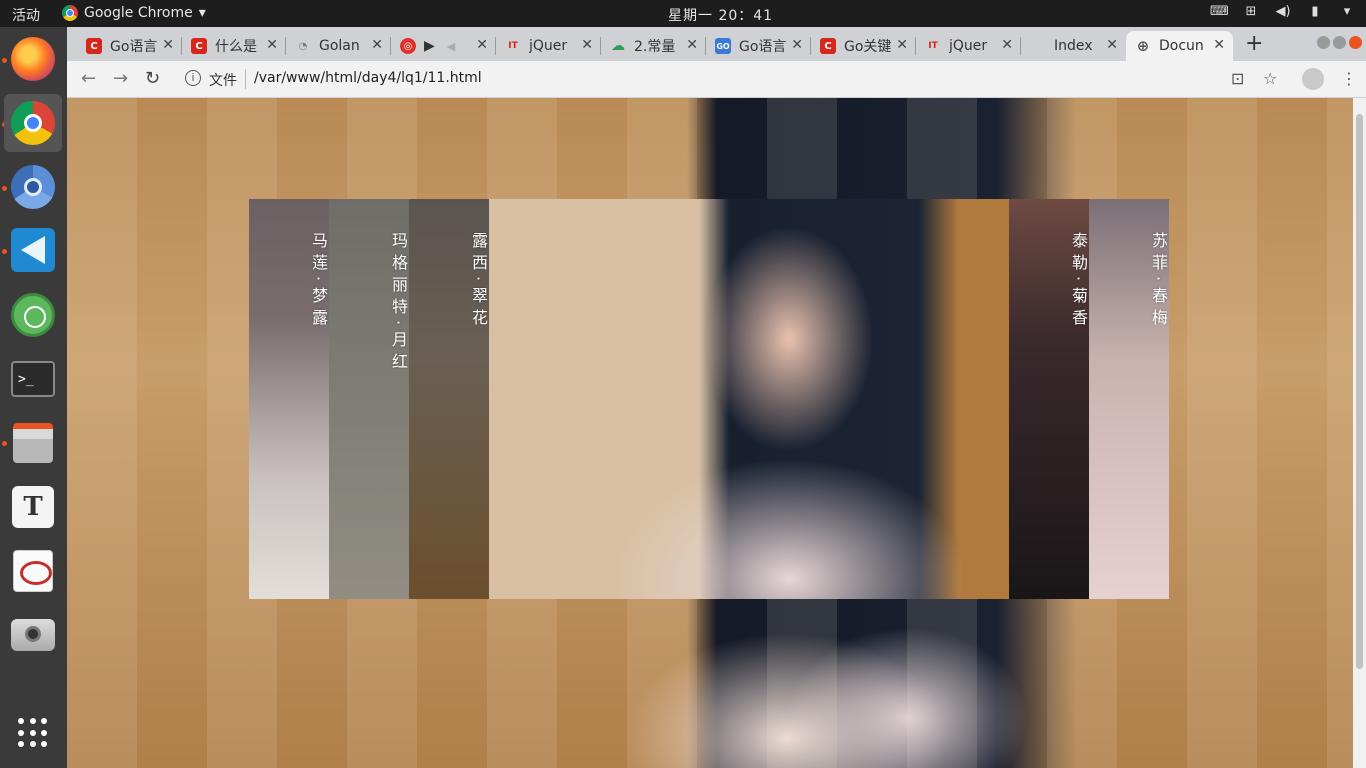 This screenshot has height=768, width=1366. What do you see at coordinates (33, 315) in the screenshot?
I see `dock-item-atom` at bounding box center [33, 315].